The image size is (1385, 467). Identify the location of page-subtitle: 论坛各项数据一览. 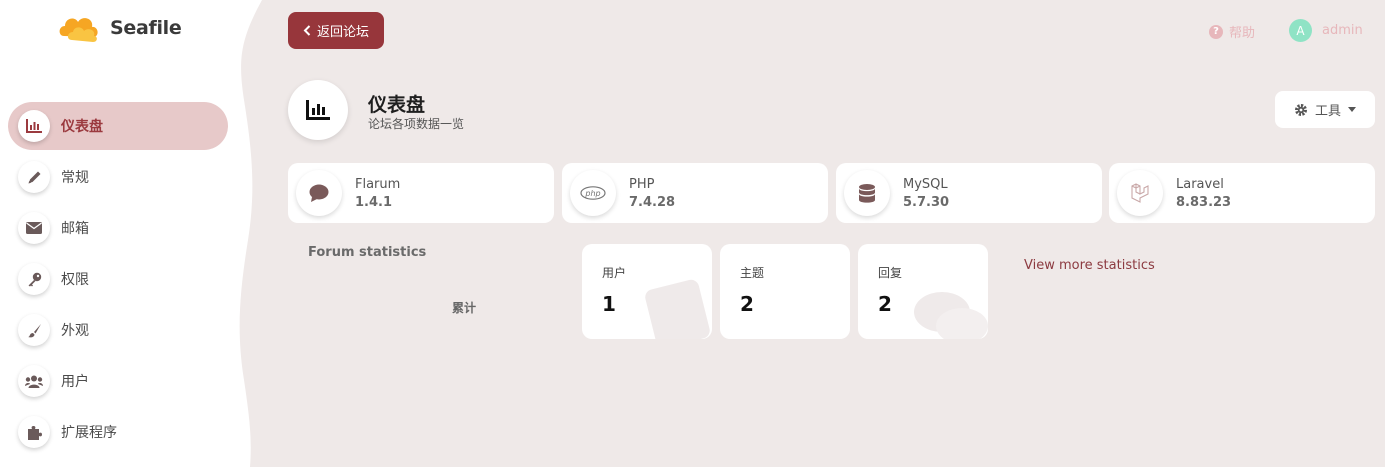
(416, 124).